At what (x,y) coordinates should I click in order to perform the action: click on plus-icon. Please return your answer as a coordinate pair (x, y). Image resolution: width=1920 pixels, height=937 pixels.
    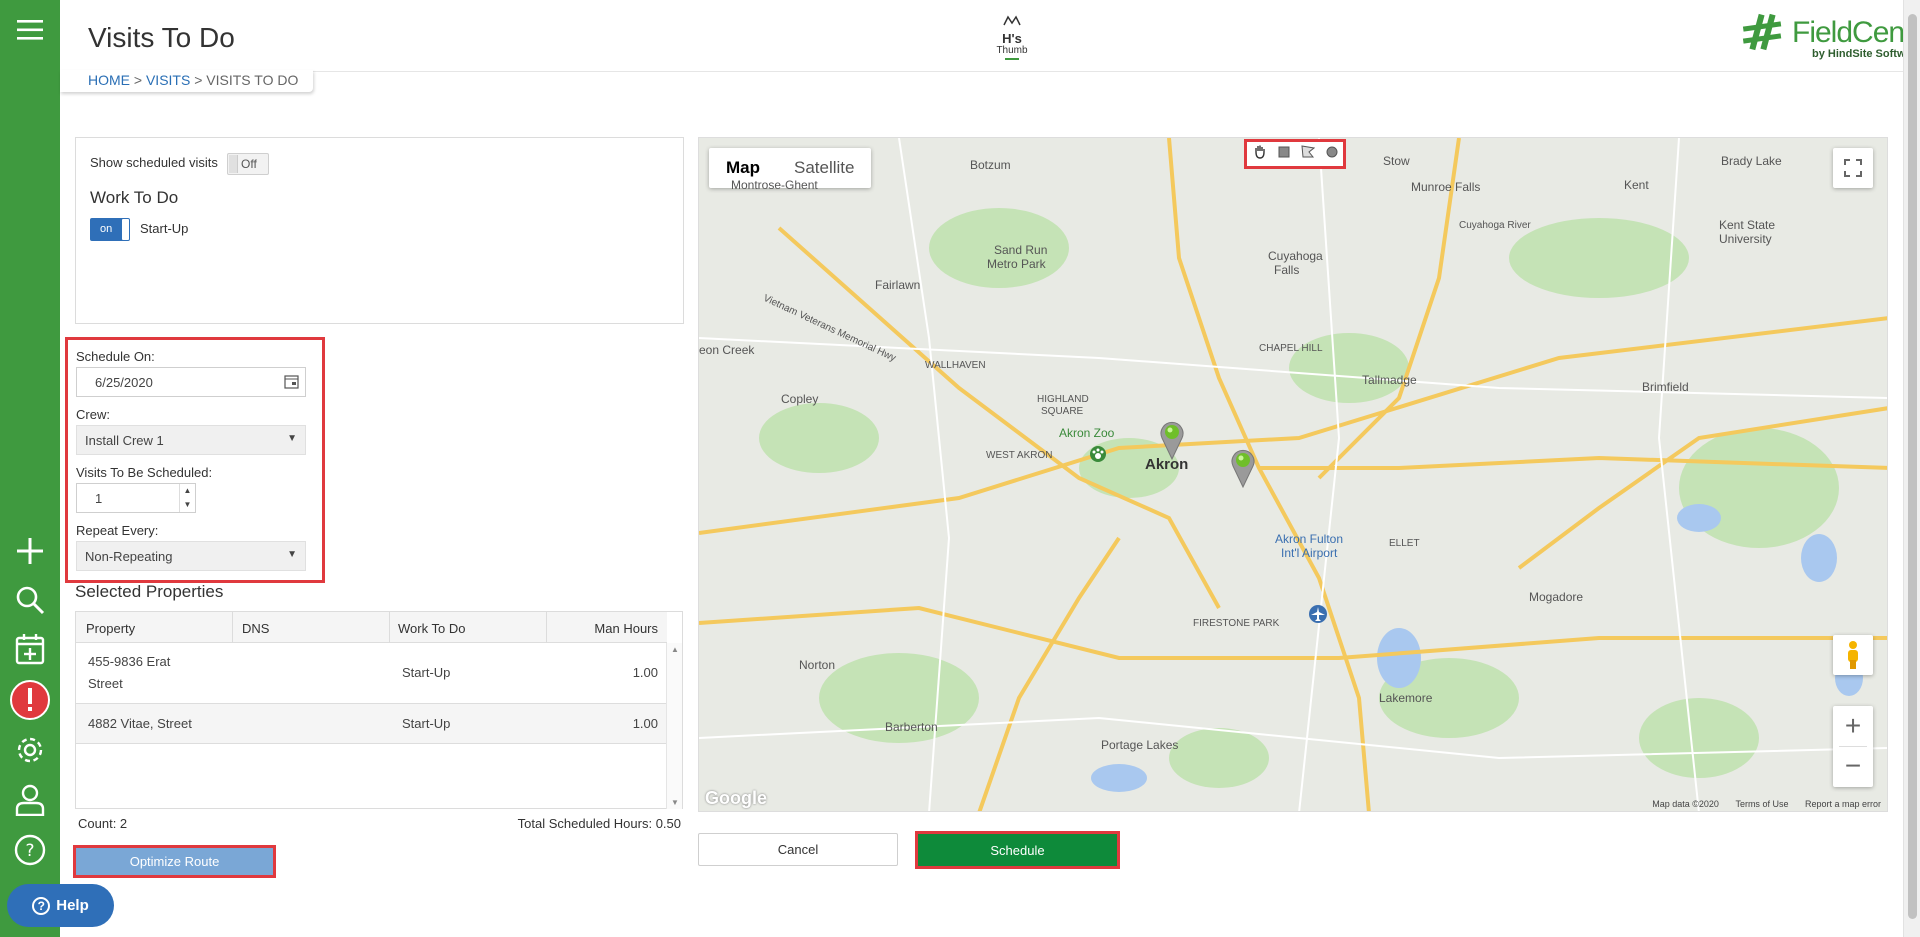
    Looking at the image, I should click on (30, 551).